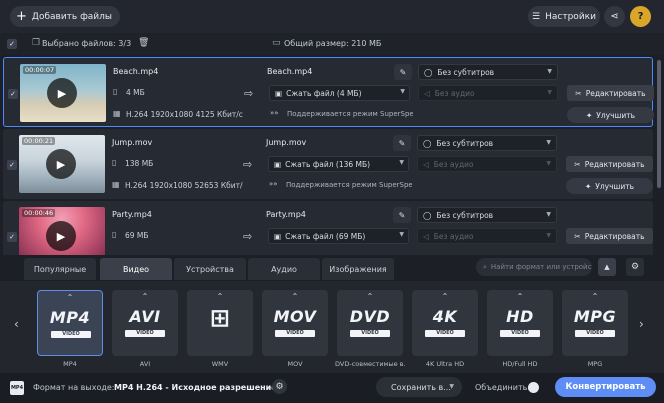 The height and width of the screenshot is (403, 664). What do you see at coordinates (605, 387) in the screenshot?
I see `convert-button: Конвертировать` at bounding box center [605, 387].